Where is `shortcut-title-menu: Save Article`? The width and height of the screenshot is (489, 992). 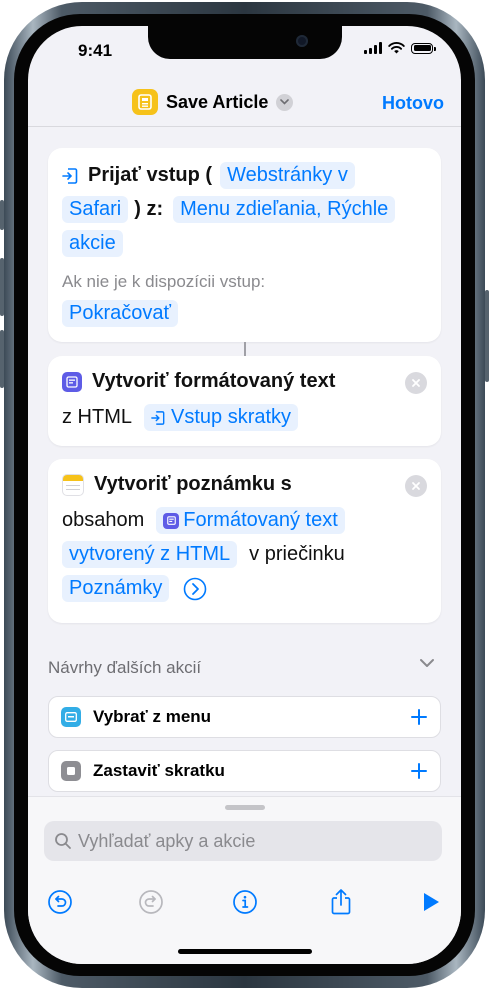
shortcut-title-menu: Save Article is located at coordinates (213, 102).